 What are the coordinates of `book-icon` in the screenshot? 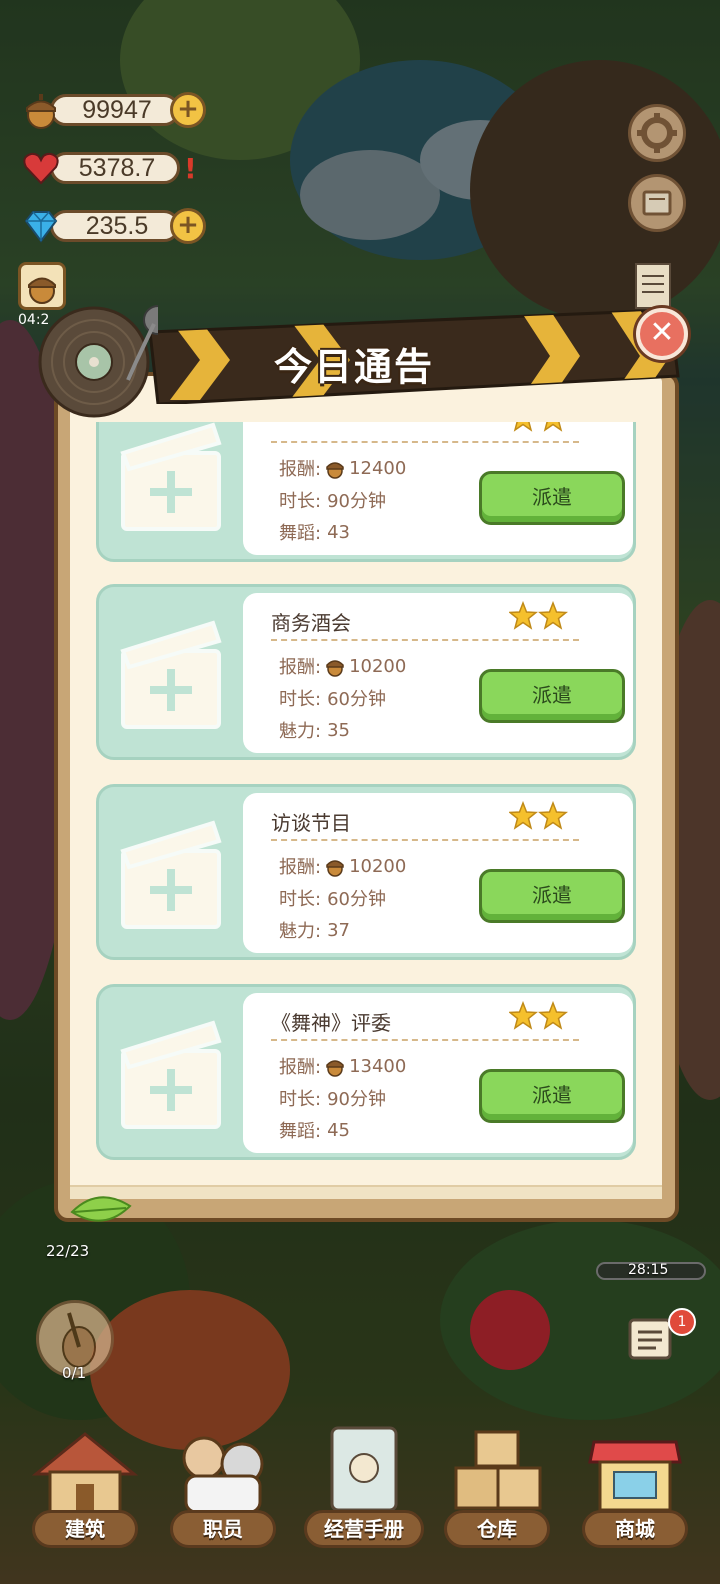 It's located at (657, 203).